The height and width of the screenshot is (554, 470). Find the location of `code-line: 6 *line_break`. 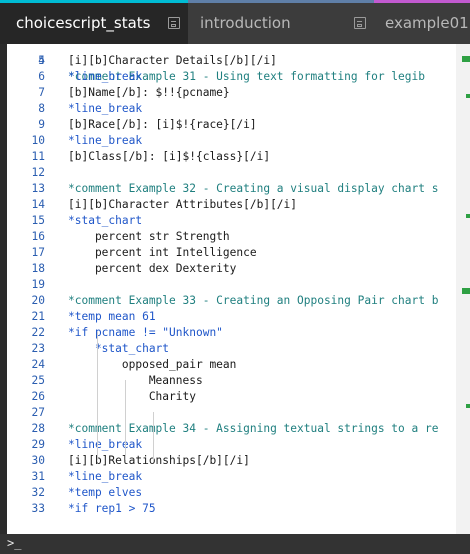

code-line: 6 *line_break is located at coordinates (234, 77).